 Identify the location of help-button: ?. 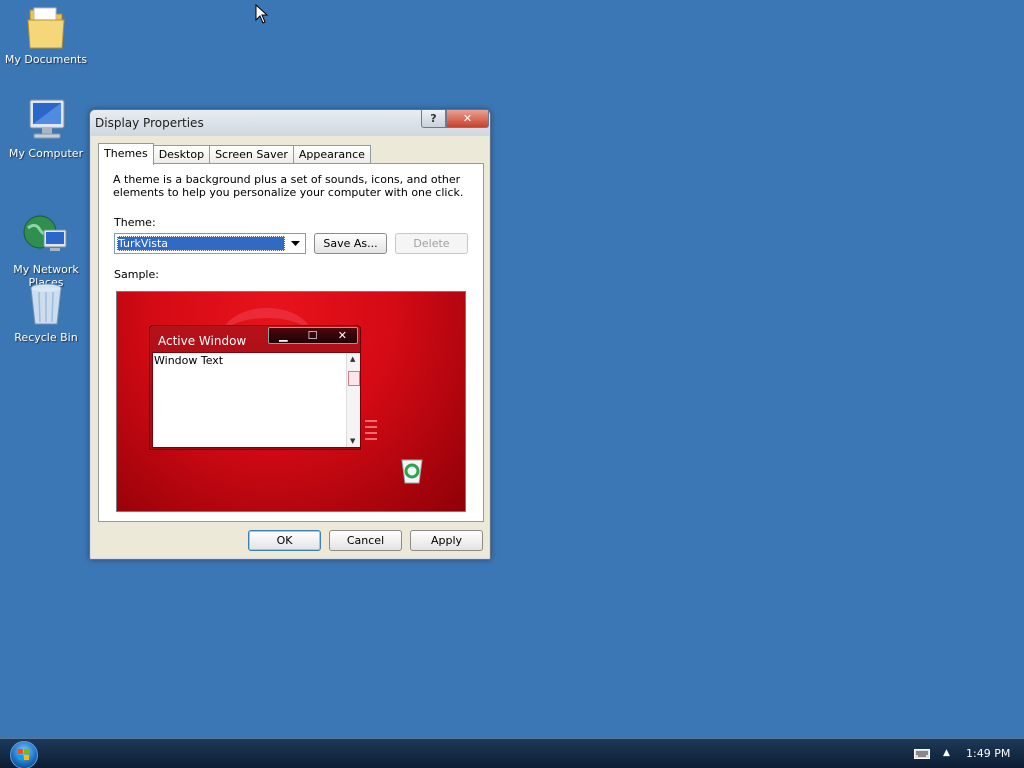
(433, 119).